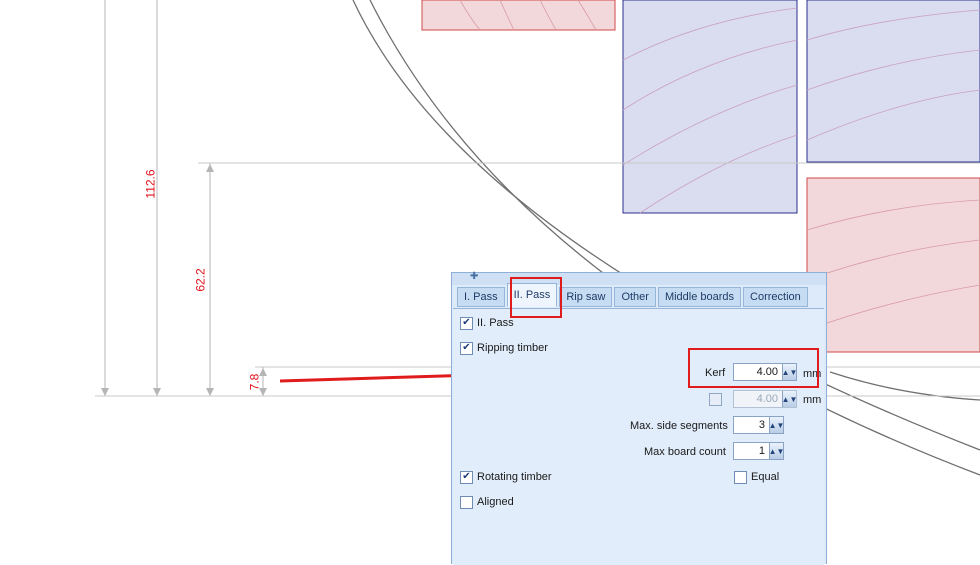 The height and width of the screenshot is (565, 980). I want to click on kerf-label: Kerf, so click(715, 373).